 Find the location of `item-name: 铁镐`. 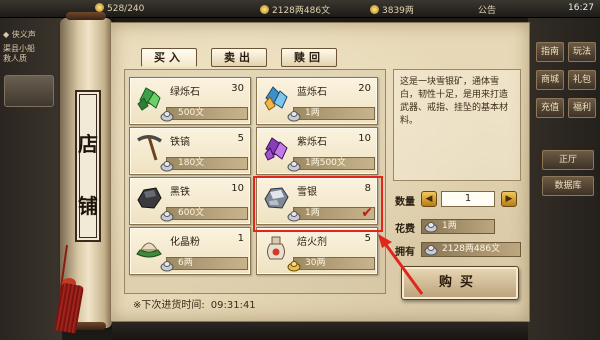

item-name: 铁镐 is located at coordinates (180, 142).